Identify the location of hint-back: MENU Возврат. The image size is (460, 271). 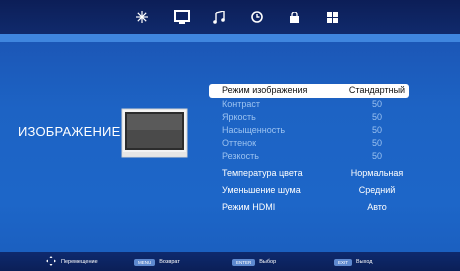
(157, 262).